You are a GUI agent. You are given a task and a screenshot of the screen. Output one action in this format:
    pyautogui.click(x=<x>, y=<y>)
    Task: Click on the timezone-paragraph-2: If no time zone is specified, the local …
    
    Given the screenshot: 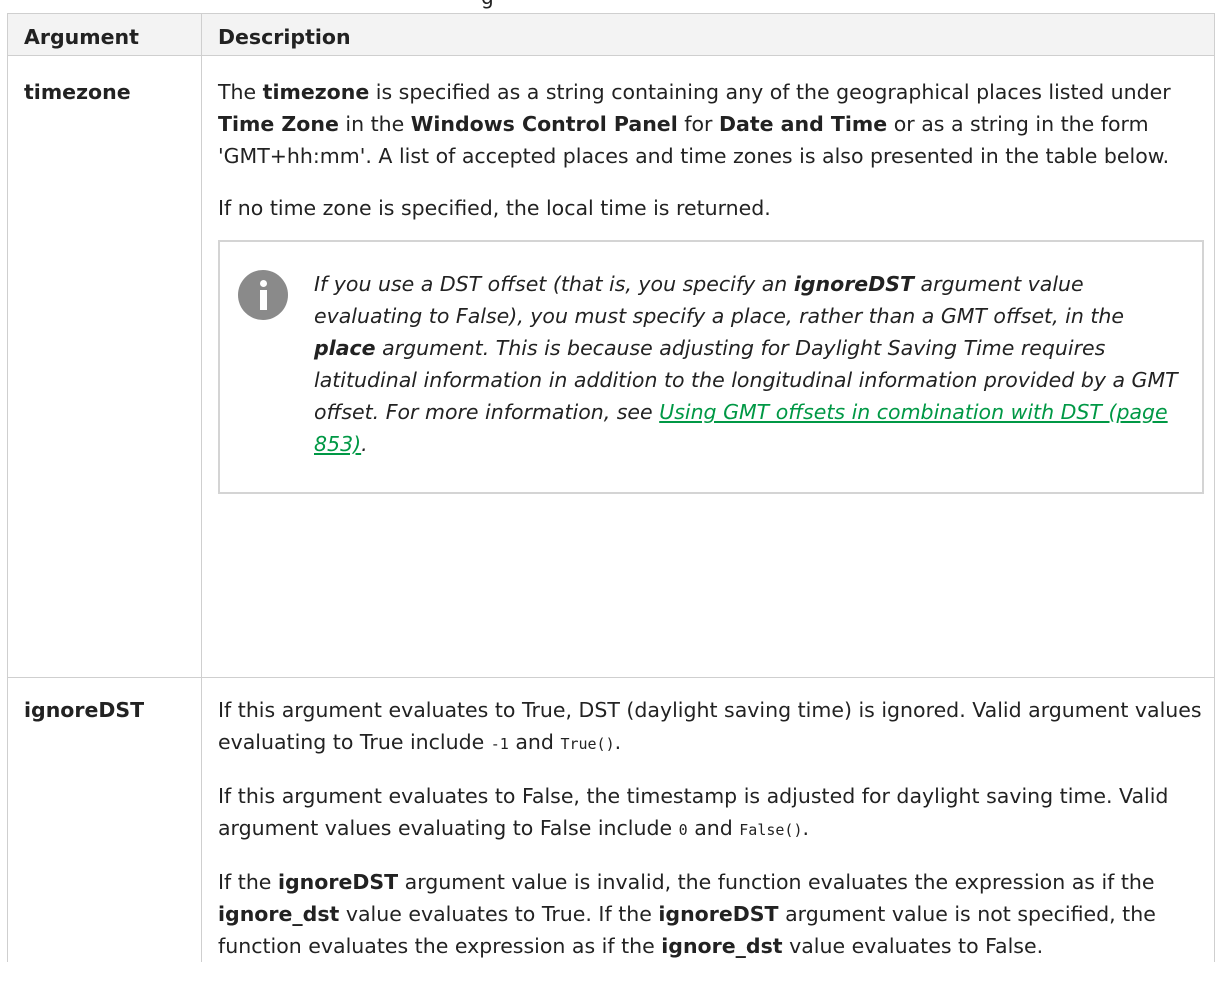 What is the action you would take?
    pyautogui.click(x=494, y=208)
    